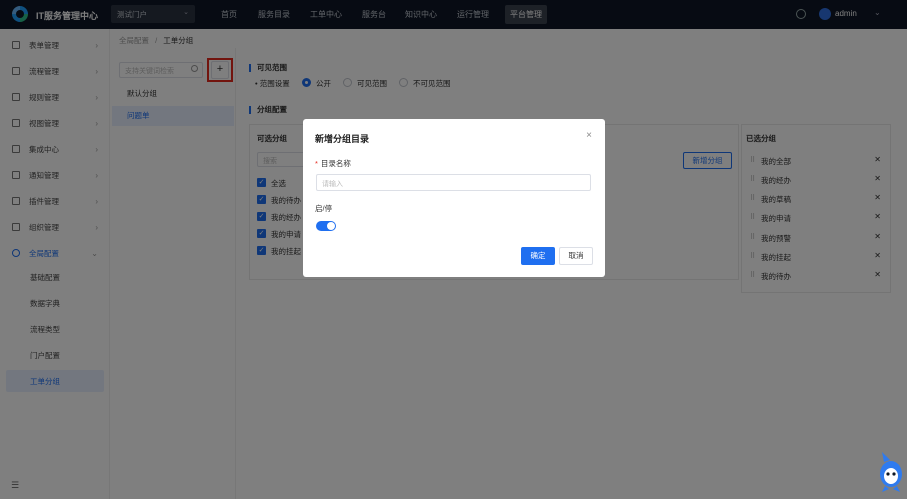  I want to click on cancel-button: 取消, so click(576, 256).